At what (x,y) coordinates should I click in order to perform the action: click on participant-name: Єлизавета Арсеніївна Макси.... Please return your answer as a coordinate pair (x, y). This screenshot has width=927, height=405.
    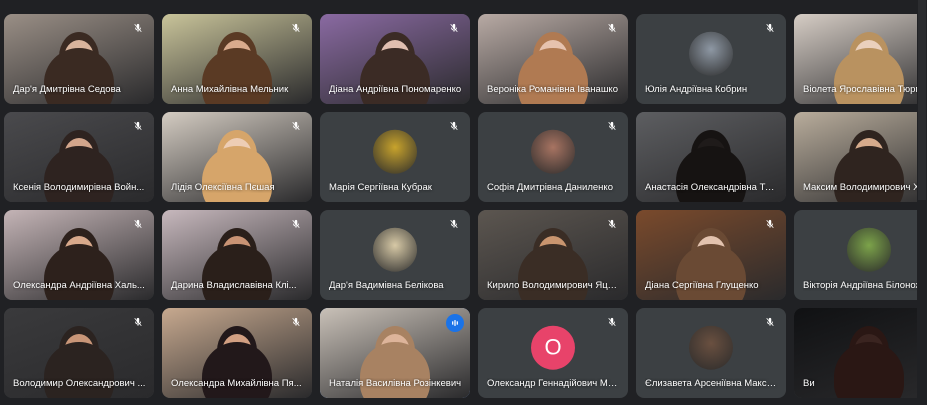
    Looking at the image, I should click on (711, 383).